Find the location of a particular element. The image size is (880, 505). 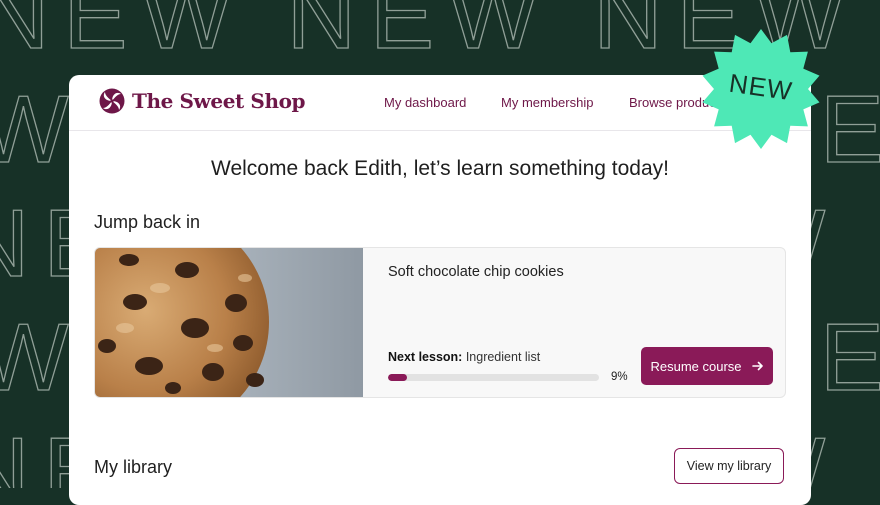

resume-course-button: Resume course is located at coordinates (707, 366).